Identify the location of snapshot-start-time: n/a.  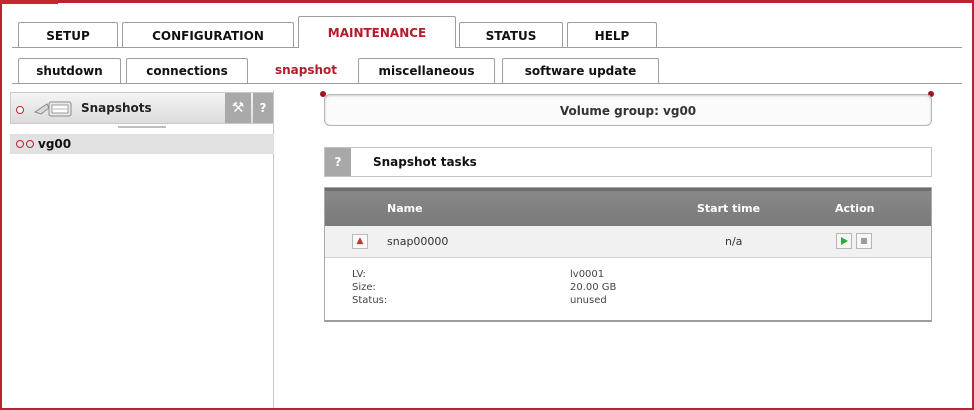
(734, 241).